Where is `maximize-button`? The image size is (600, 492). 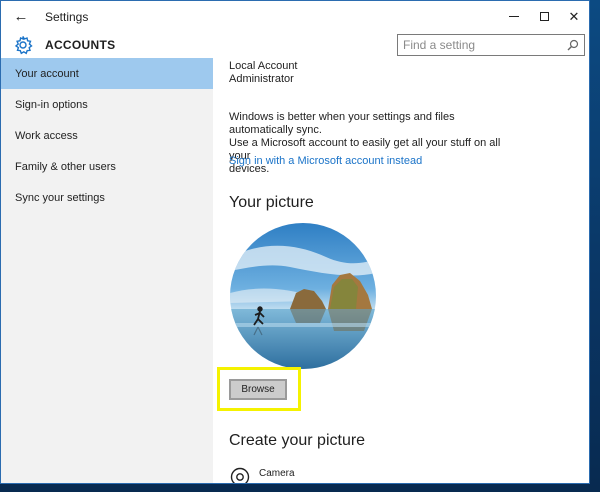
maximize-button is located at coordinates (544, 16).